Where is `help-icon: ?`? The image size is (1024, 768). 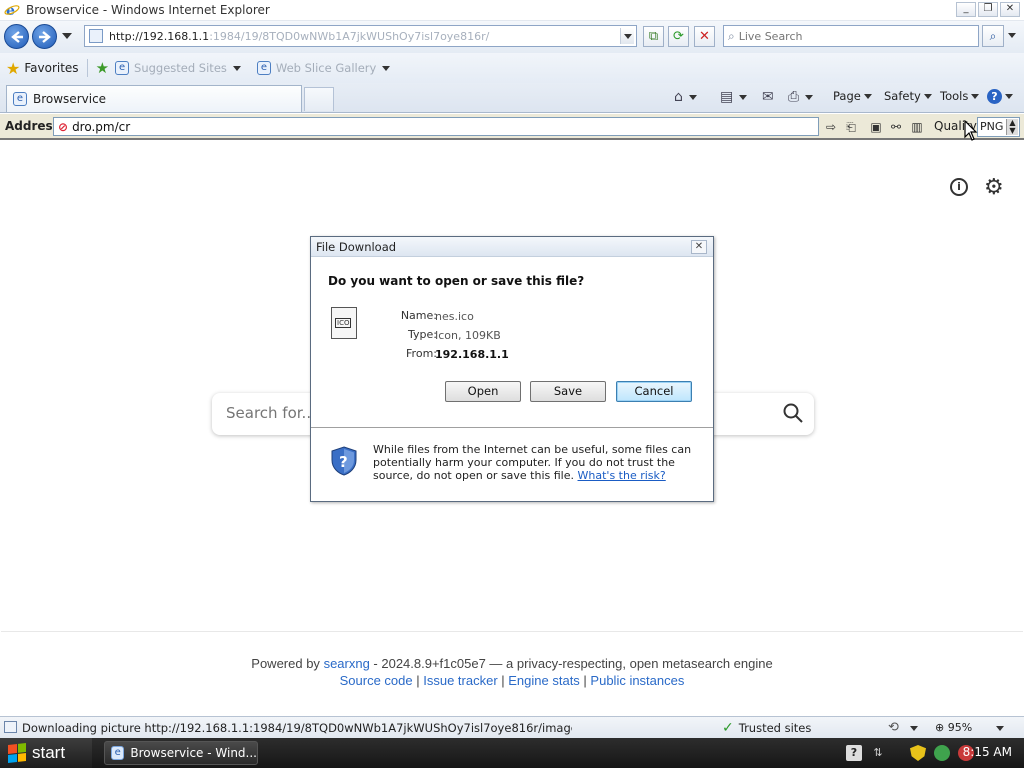 help-icon: ? is located at coordinates (994, 96).